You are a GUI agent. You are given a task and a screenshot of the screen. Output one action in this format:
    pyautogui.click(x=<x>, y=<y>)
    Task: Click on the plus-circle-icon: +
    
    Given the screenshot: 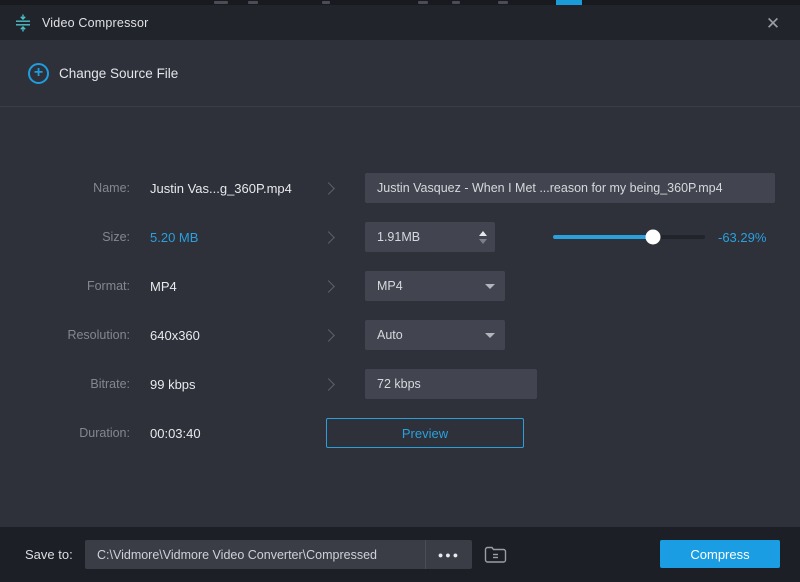 What is the action you would take?
    pyautogui.click(x=38, y=73)
    